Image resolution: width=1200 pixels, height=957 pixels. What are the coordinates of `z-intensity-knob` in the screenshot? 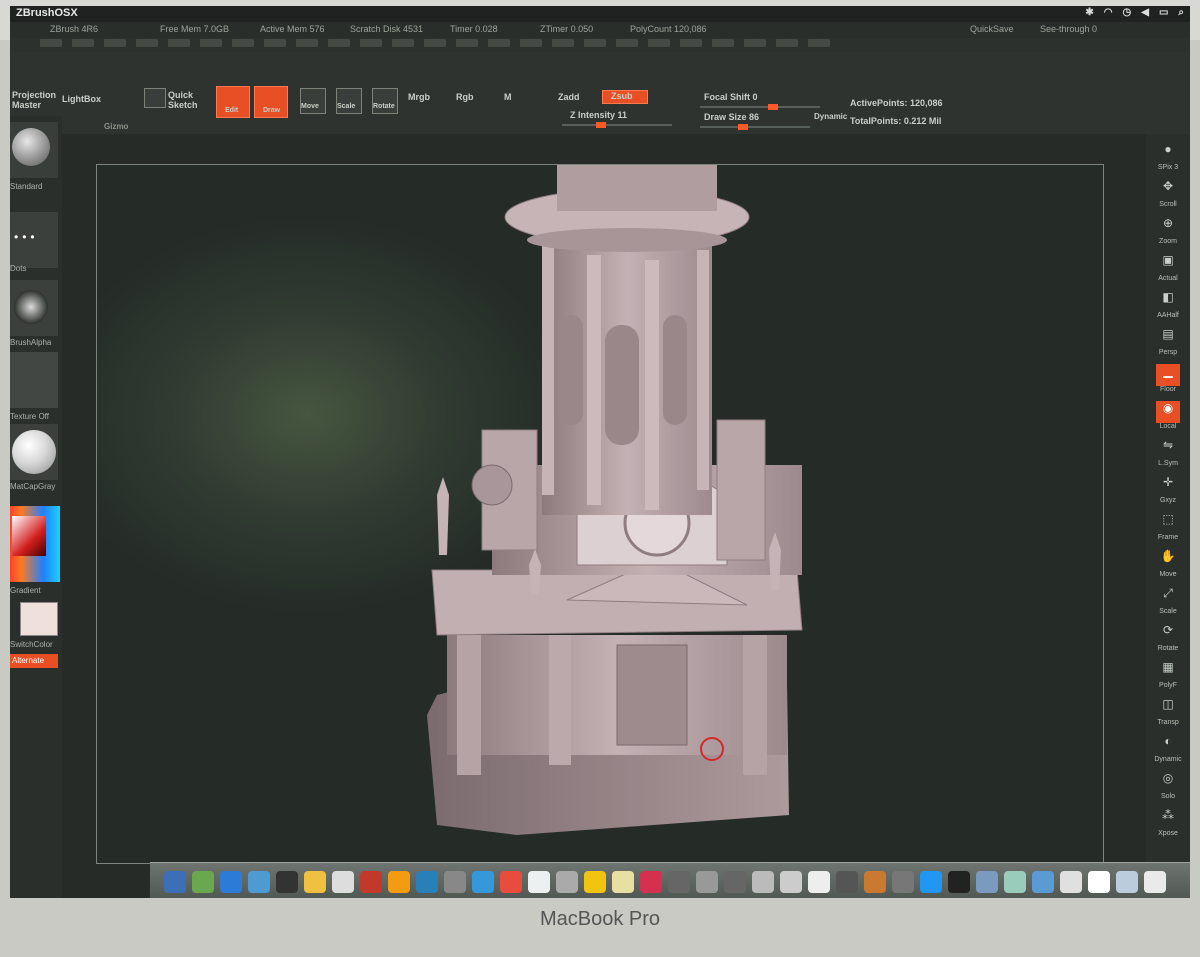 It's located at (601, 125).